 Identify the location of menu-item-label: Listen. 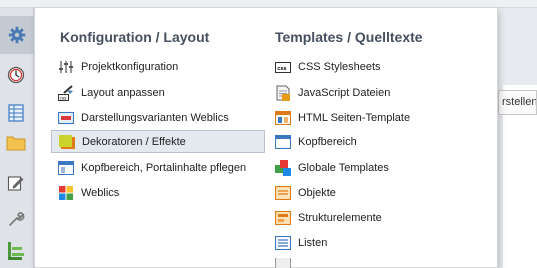
(313, 242).